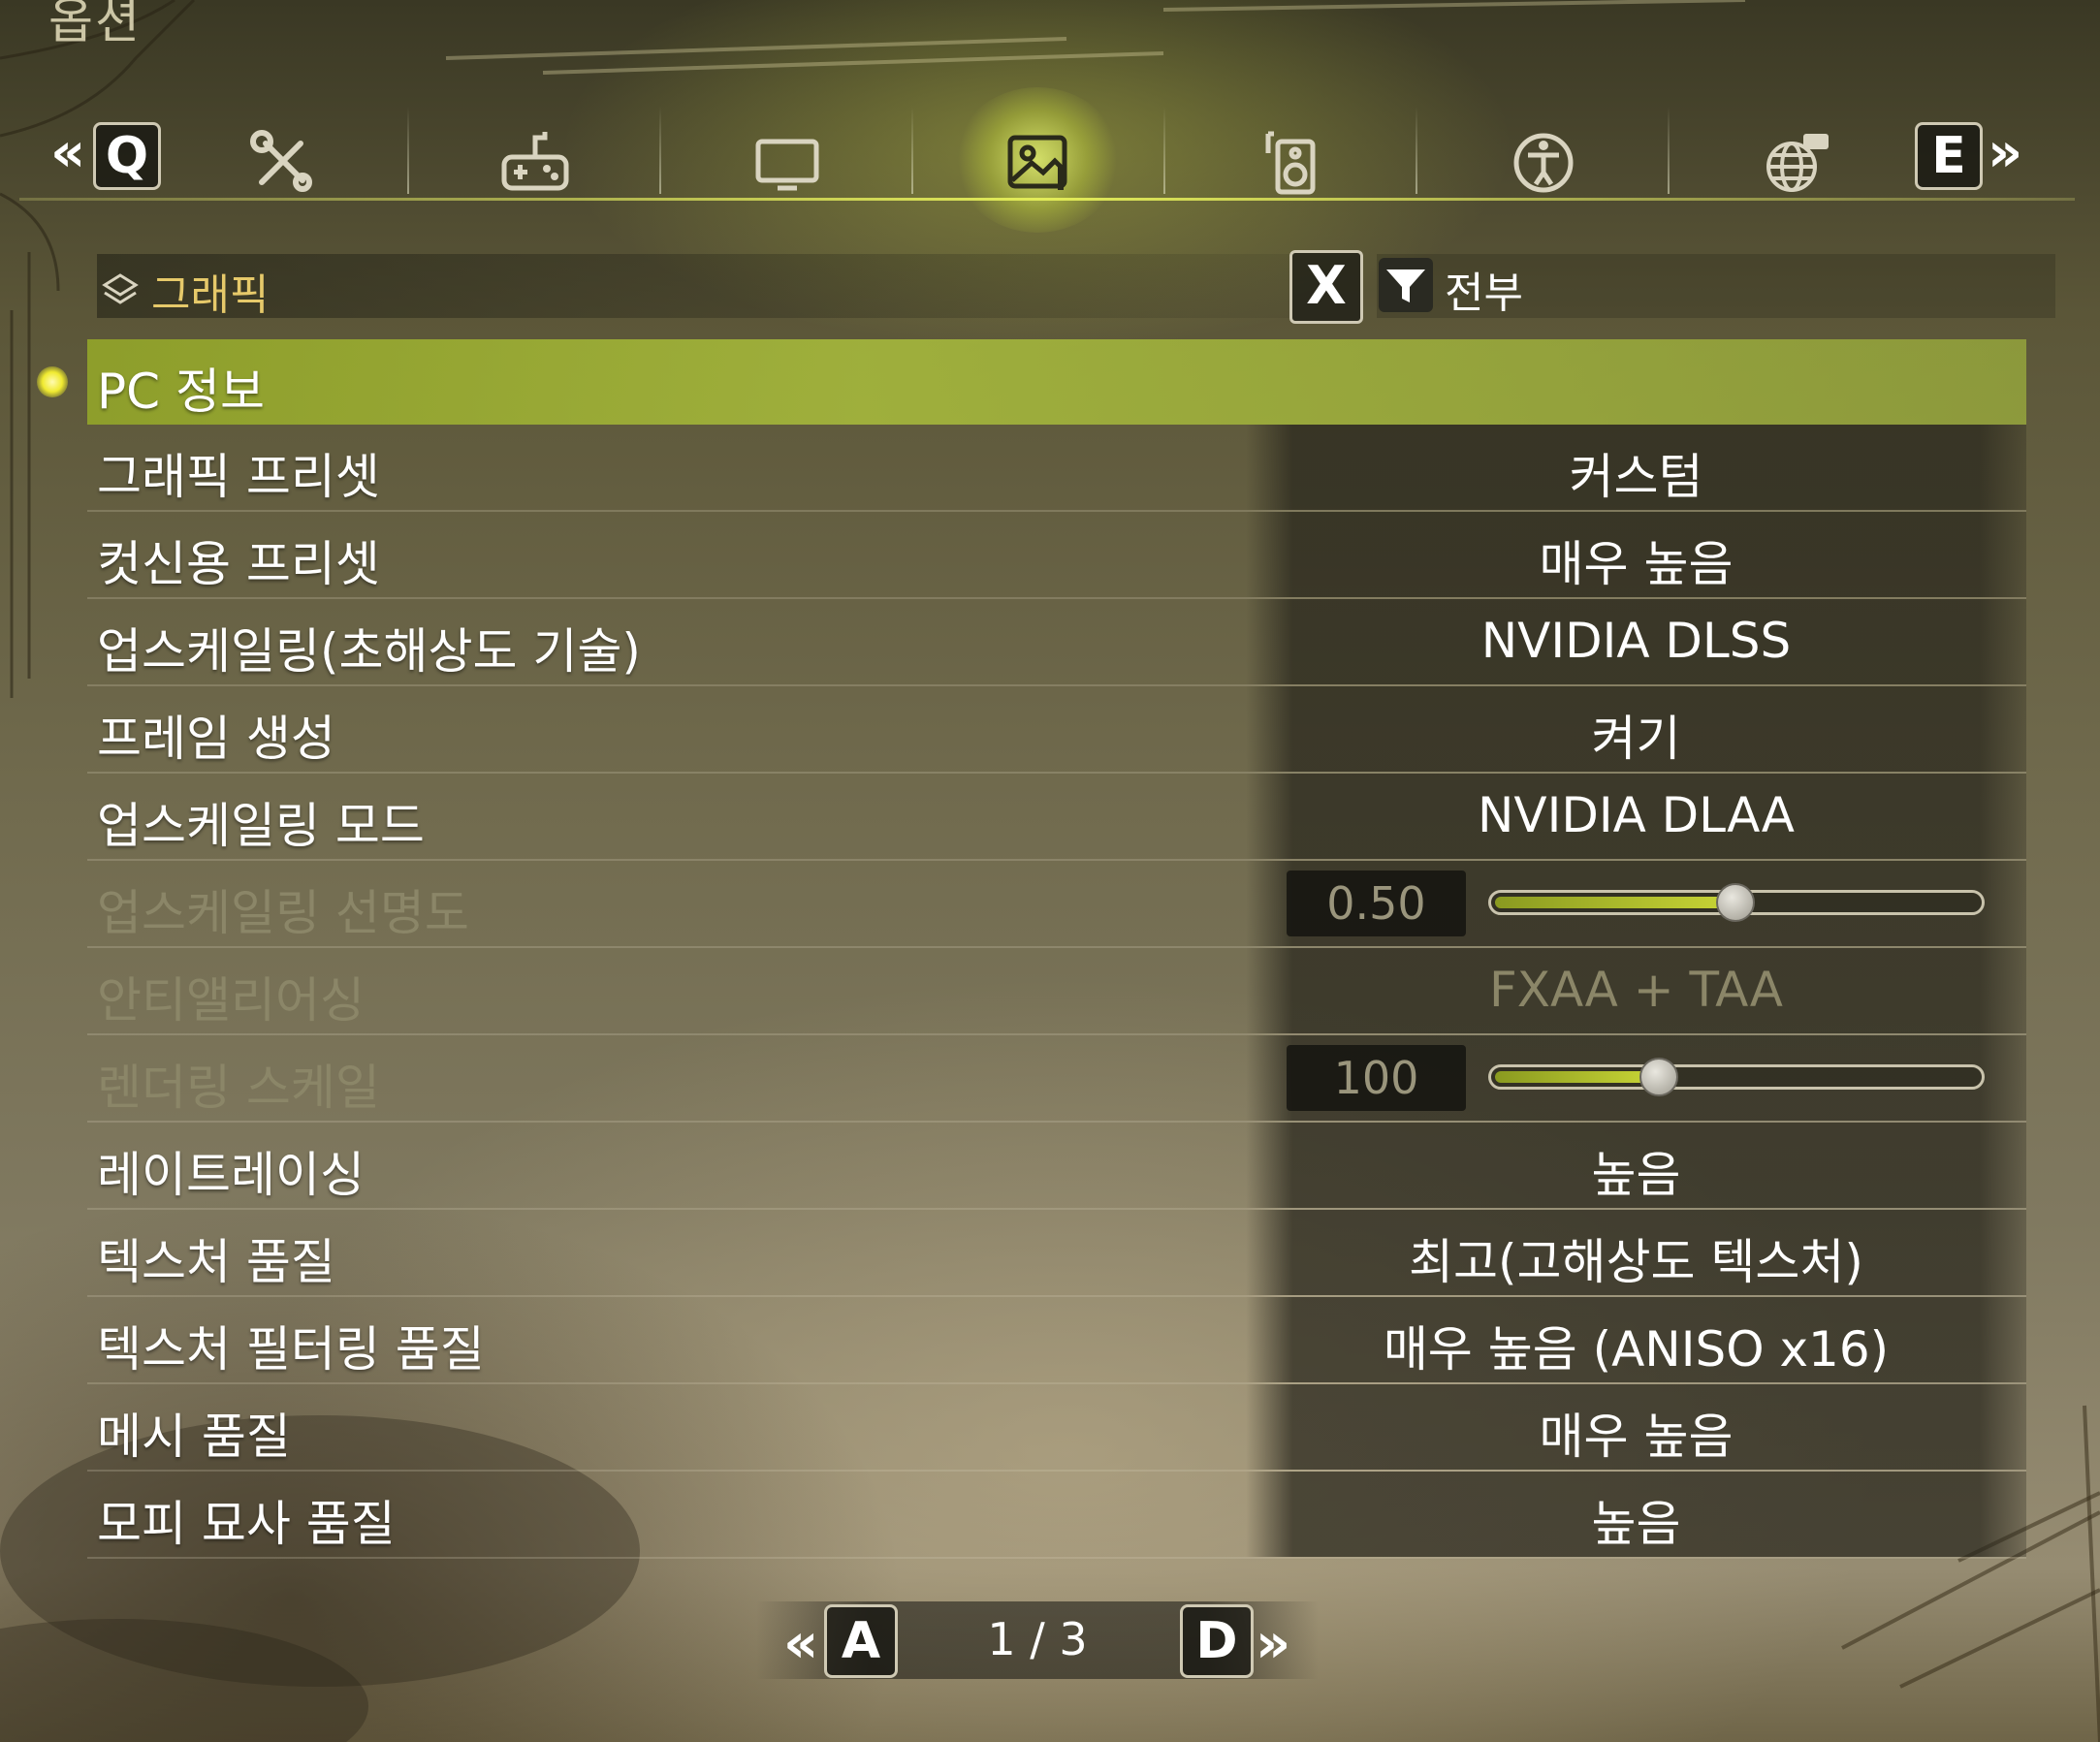  What do you see at coordinates (291, 1349) in the screenshot?
I see `setting-label: 텍스처 필터링 품질` at bounding box center [291, 1349].